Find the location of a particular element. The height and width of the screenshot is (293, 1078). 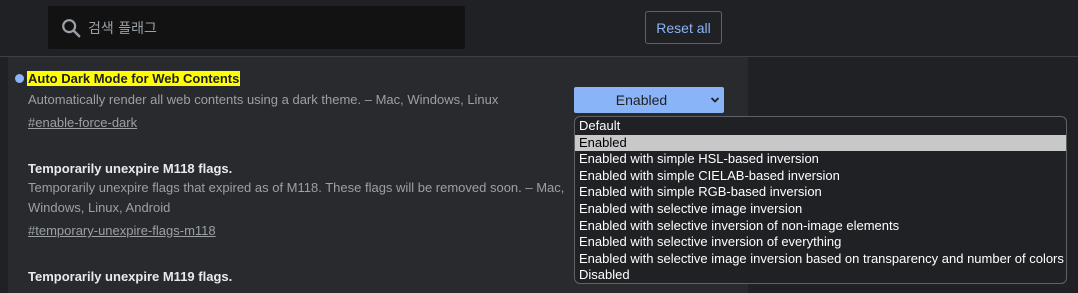

flag-link-enable-force-dark: #enable-force-dark is located at coordinates (82, 122).